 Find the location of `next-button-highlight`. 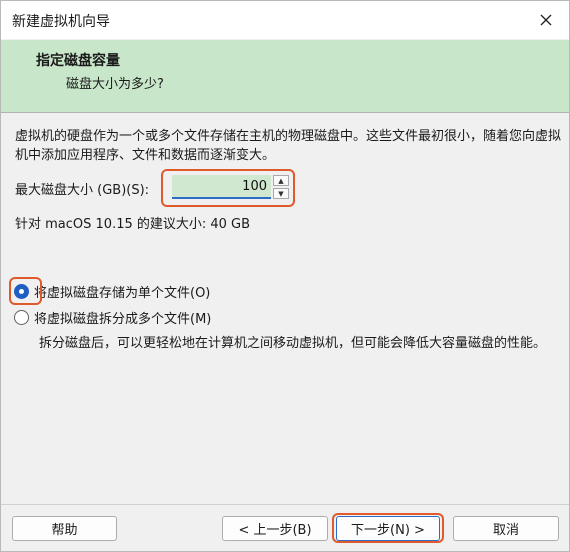

next-button-highlight is located at coordinates (388, 528).